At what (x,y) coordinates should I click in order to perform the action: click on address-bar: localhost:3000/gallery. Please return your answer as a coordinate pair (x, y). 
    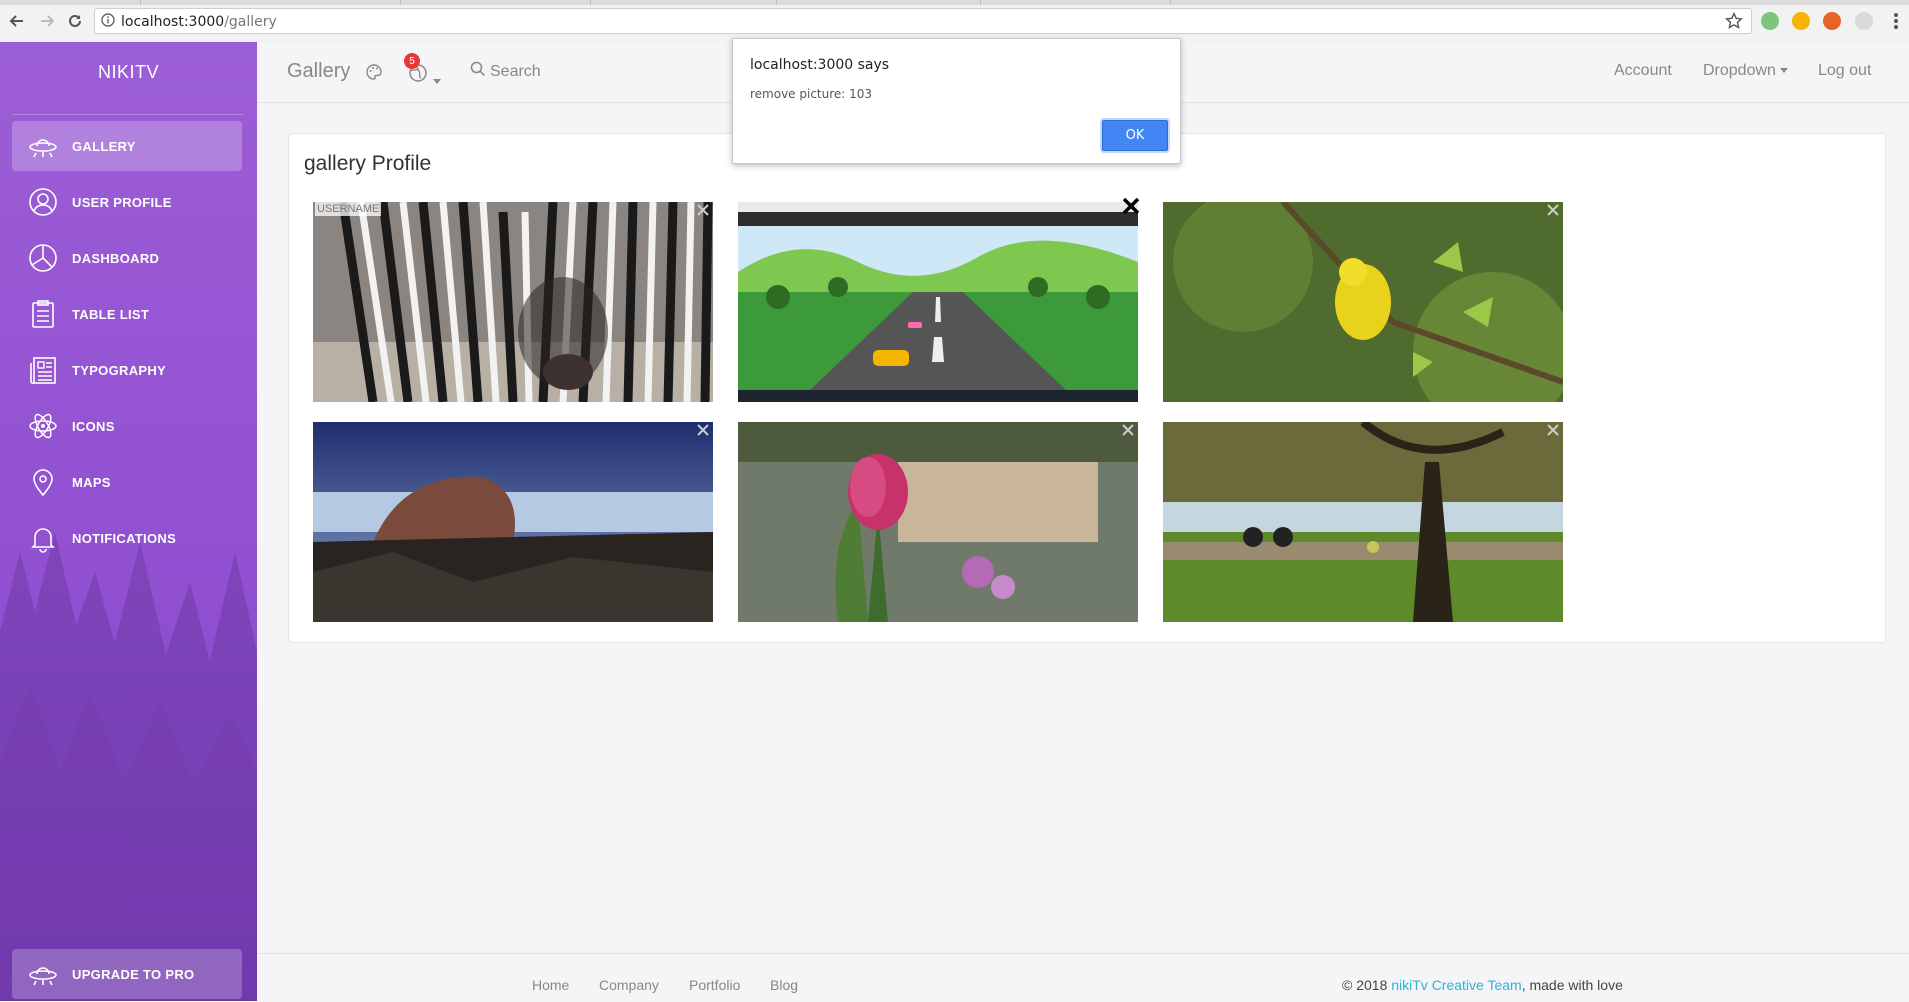
    Looking at the image, I should click on (923, 21).